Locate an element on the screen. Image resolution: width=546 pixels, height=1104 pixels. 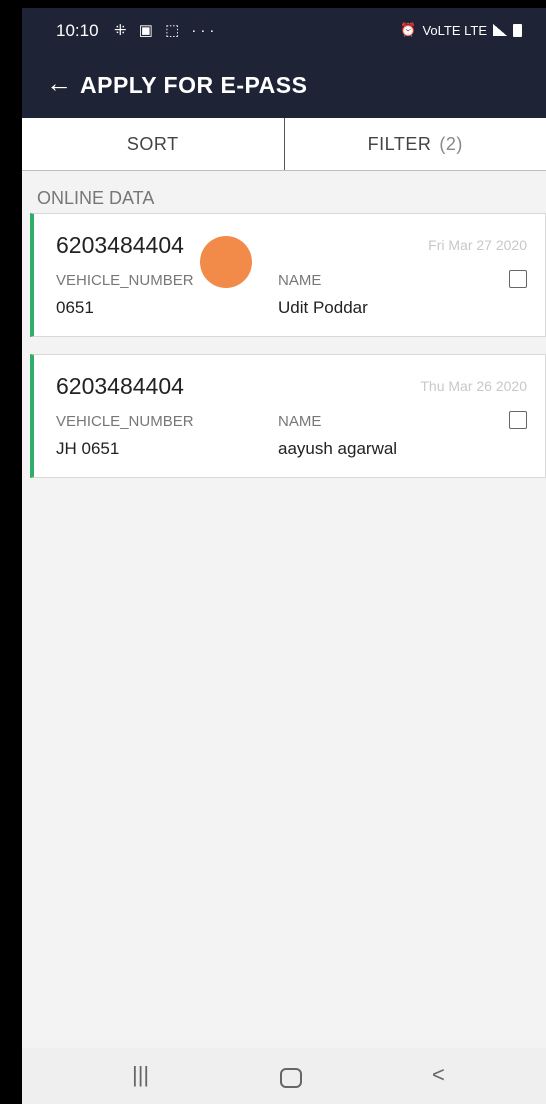
record-date: Fri Mar 27 2020 is located at coordinates (477, 245).